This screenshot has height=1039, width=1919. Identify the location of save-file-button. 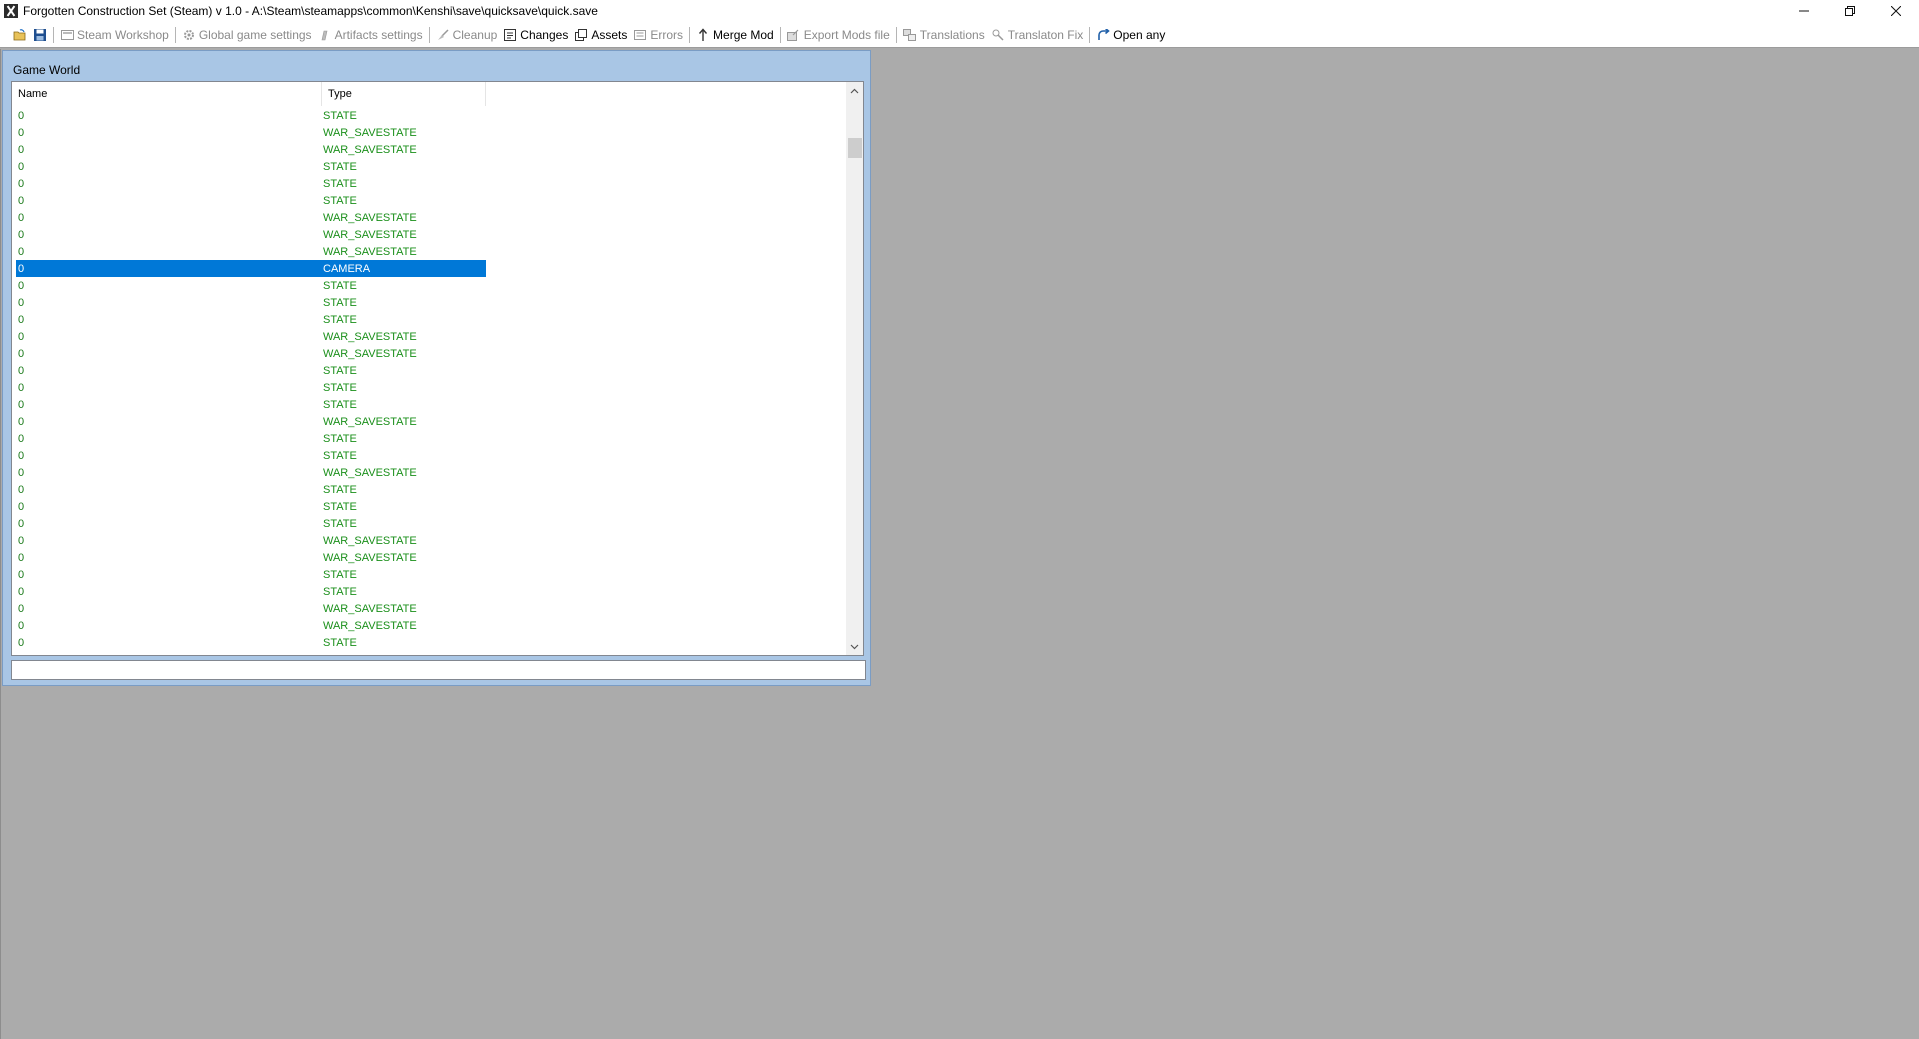
(40, 35).